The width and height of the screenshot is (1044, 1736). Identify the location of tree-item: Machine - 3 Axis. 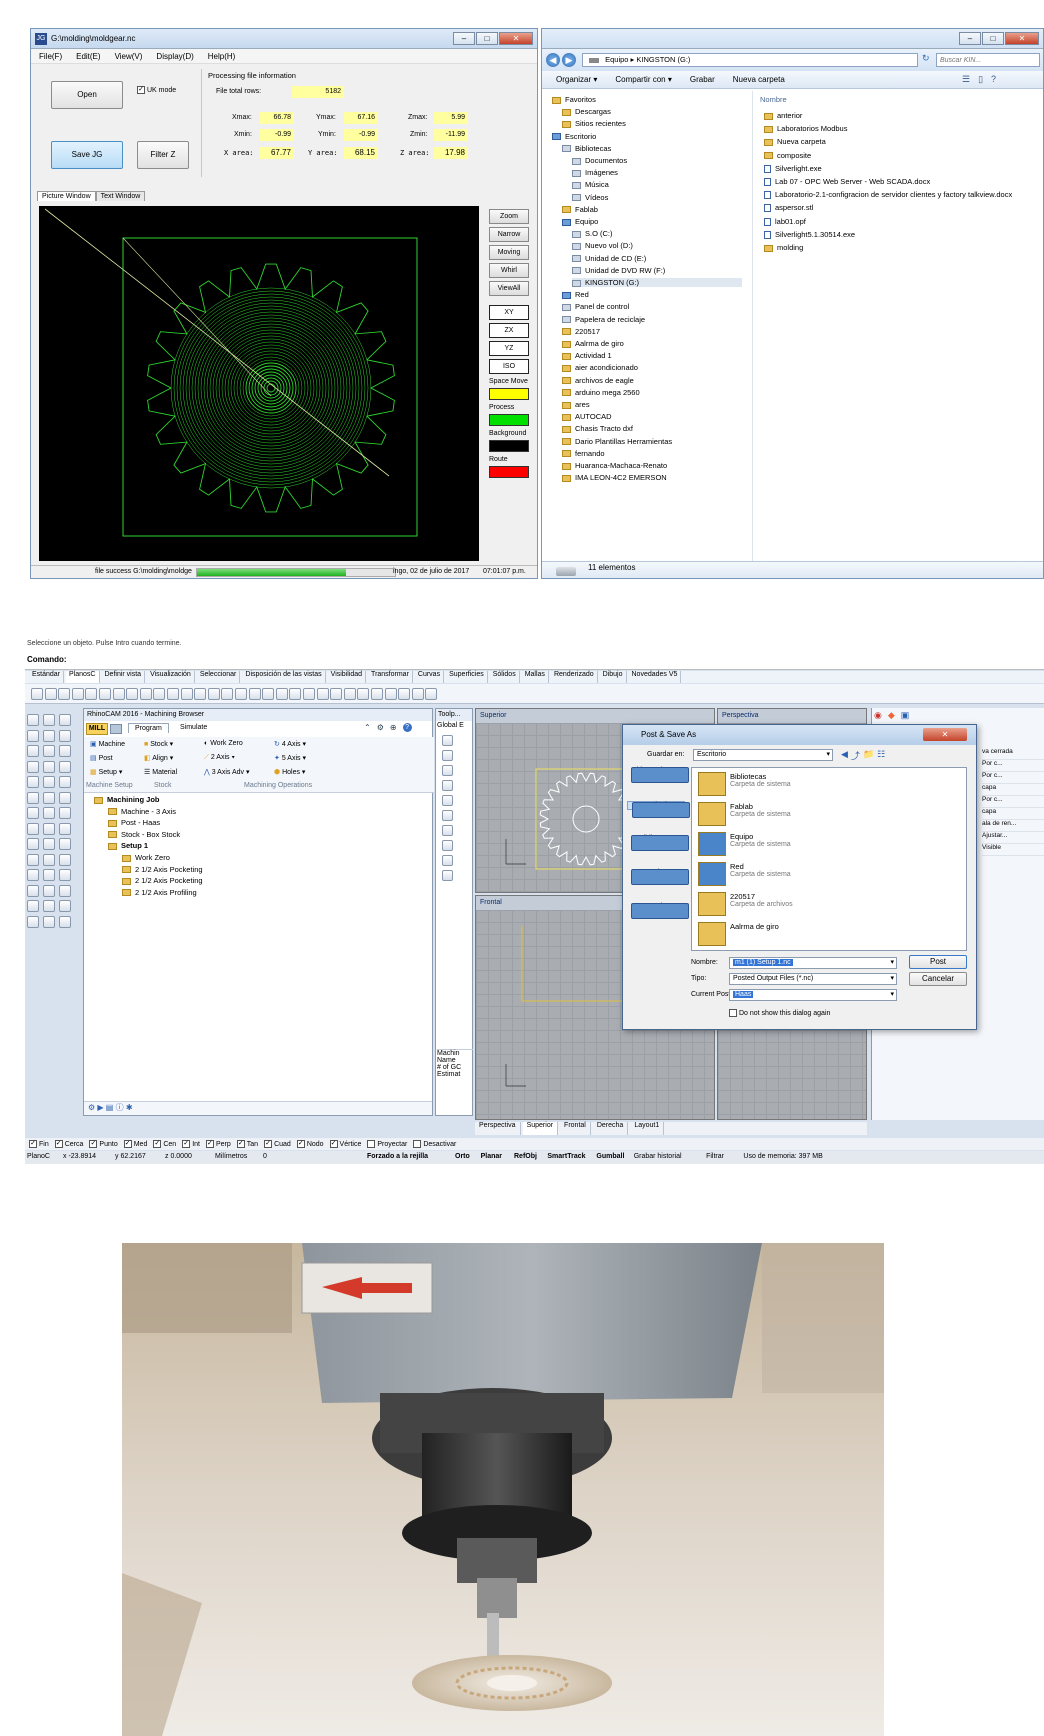
(142, 811).